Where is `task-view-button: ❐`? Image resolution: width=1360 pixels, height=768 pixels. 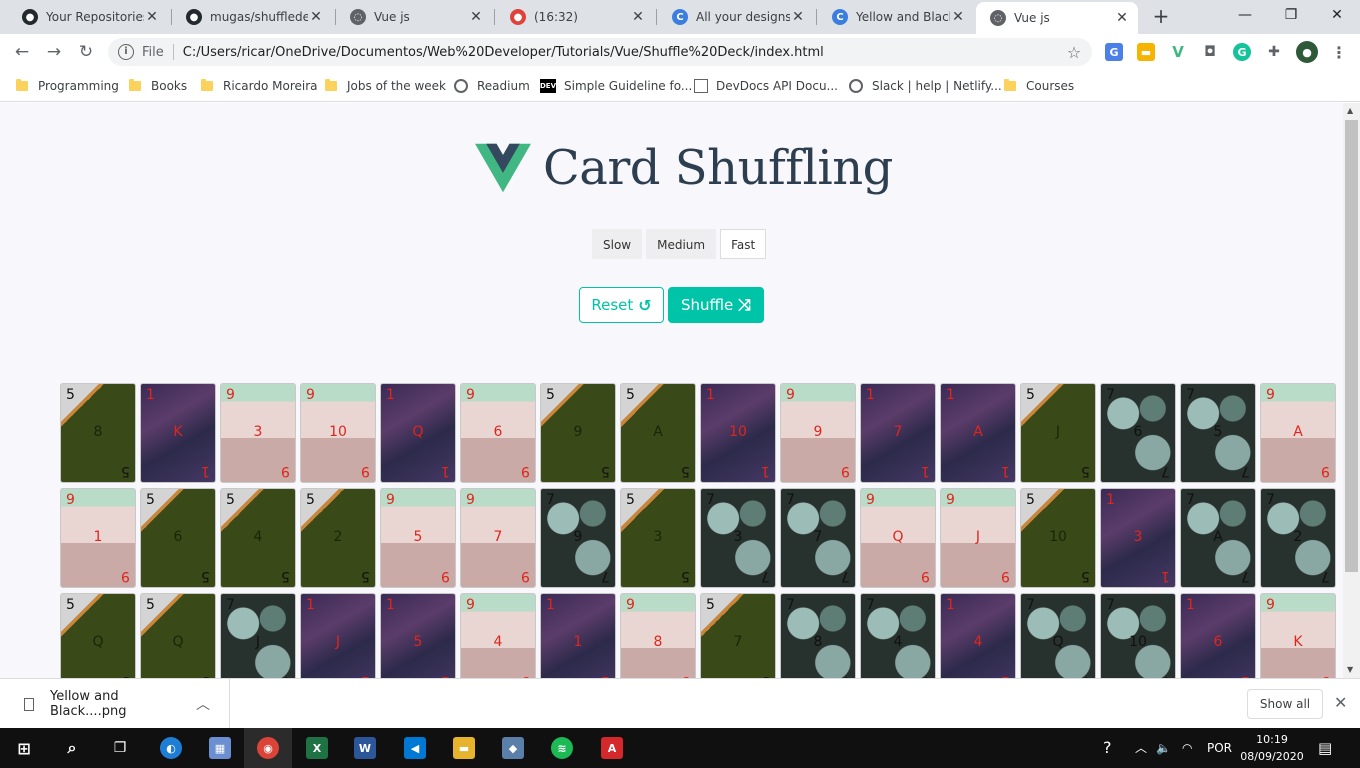
task-view-button: ❐ is located at coordinates (120, 748).